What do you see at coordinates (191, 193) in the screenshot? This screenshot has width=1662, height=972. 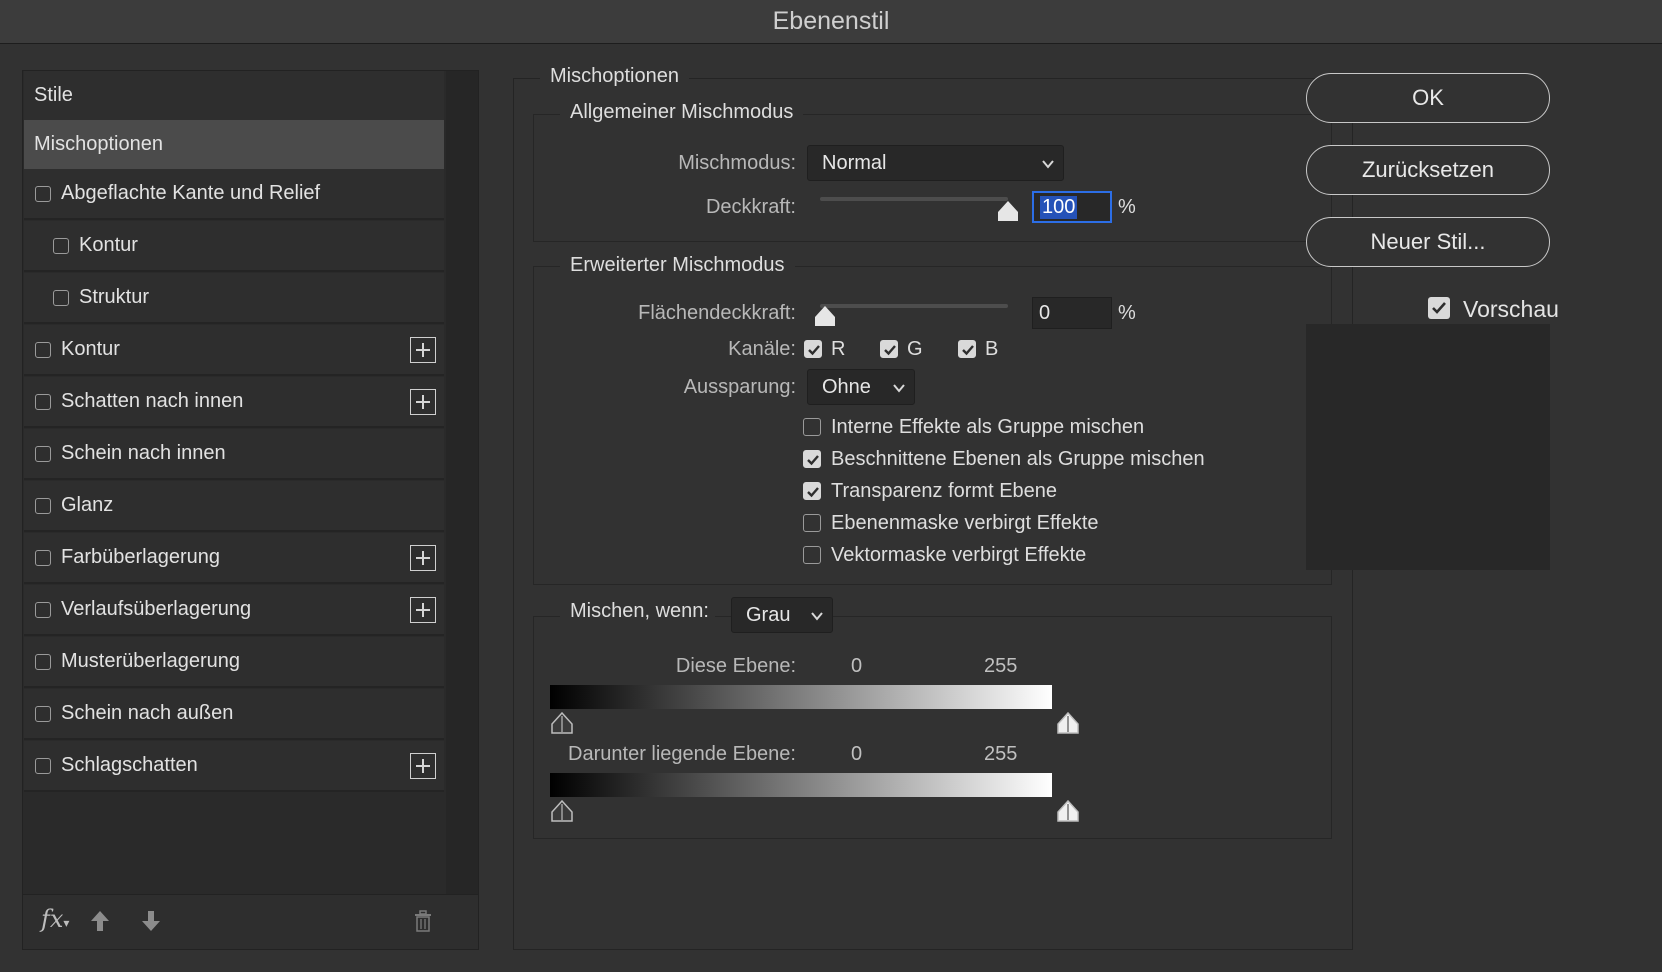 I see `style-item-label: Abgeflachte Kante und Relief` at bounding box center [191, 193].